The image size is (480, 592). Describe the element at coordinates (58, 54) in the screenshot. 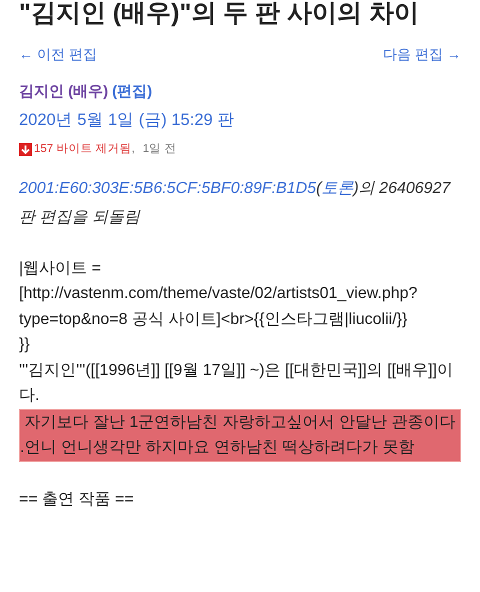

I see `previous-edit-link: ← 이전 편집` at that location.